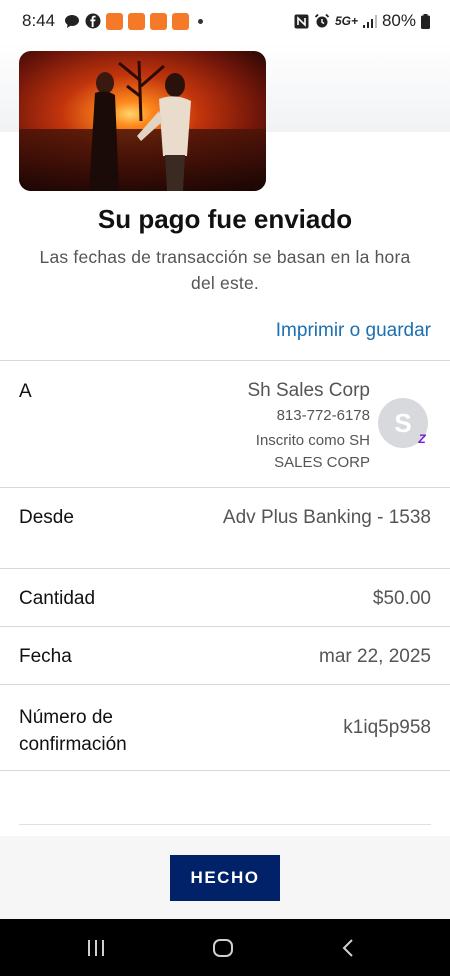 The width and height of the screenshot is (450, 976). What do you see at coordinates (308, 390) in the screenshot?
I see `recipient-name: Sh Sales Corp` at bounding box center [308, 390].